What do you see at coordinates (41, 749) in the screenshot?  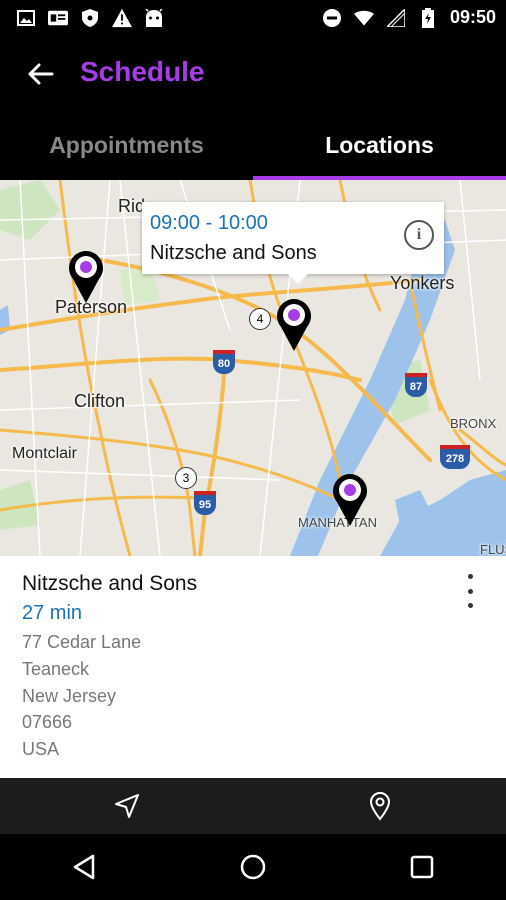 I see `address-country: USA` at bounding box center [41, 749].